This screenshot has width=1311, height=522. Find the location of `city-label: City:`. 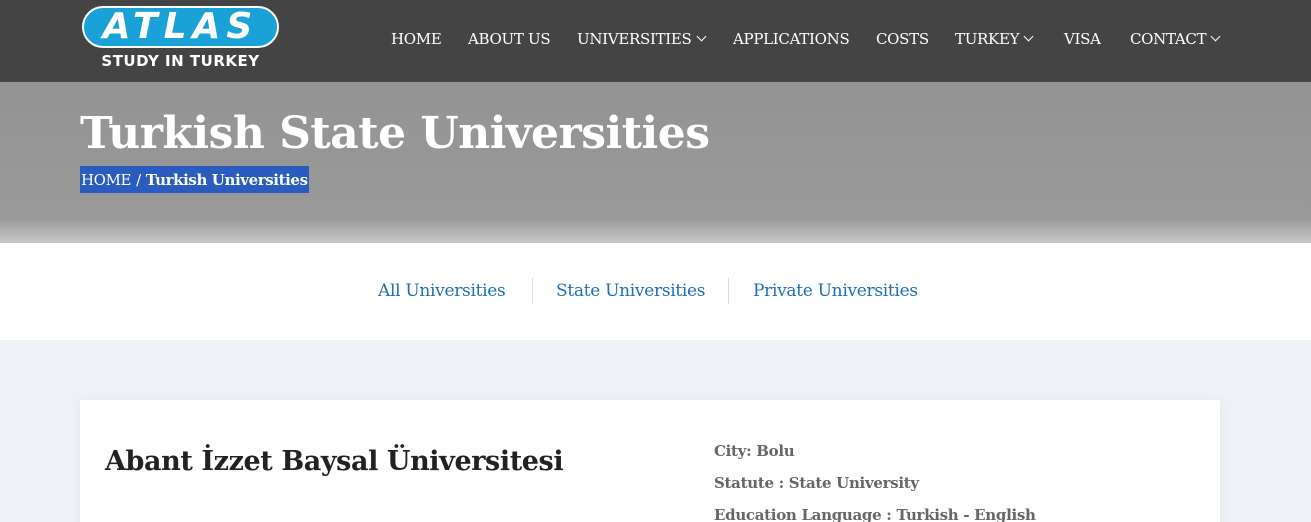

city-label: City: is located at coordinates (733, 451).